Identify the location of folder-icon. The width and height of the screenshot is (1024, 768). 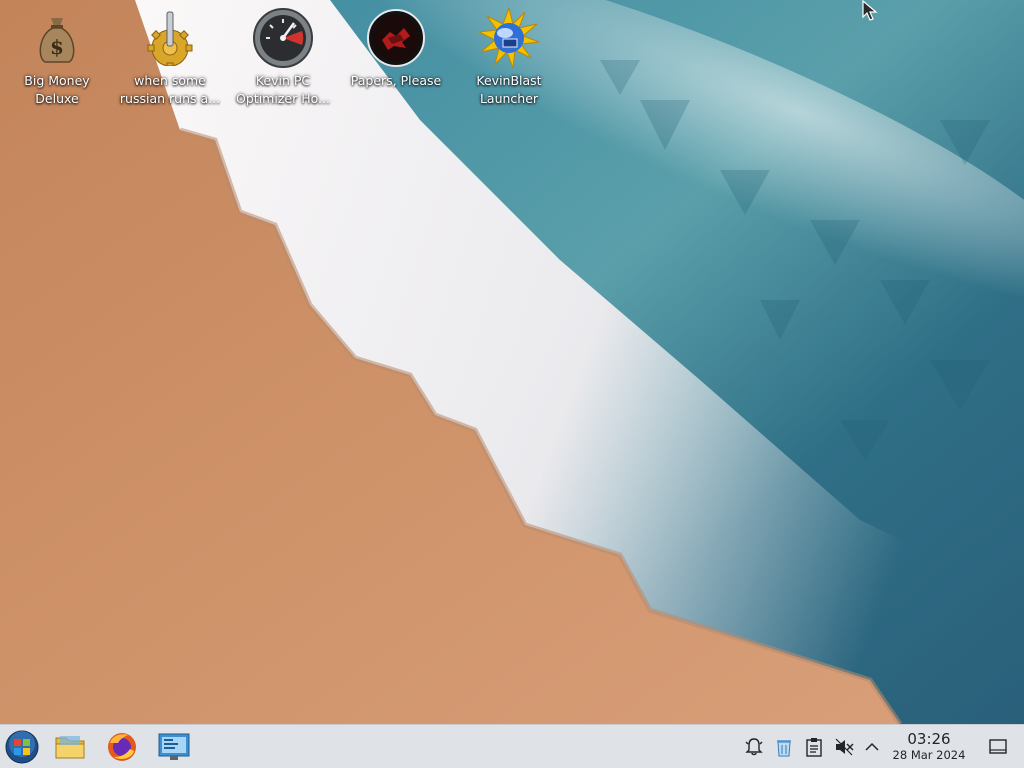
(70, 747).